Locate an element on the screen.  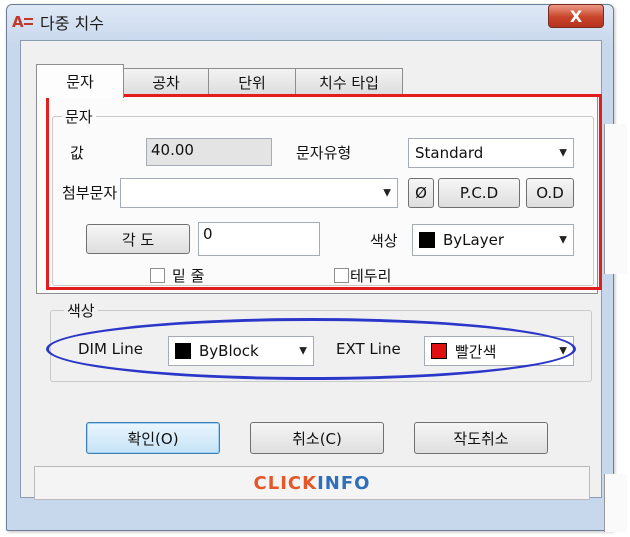
clickinfo-logo: CLICKINFO is located at coordinates (312, 483).